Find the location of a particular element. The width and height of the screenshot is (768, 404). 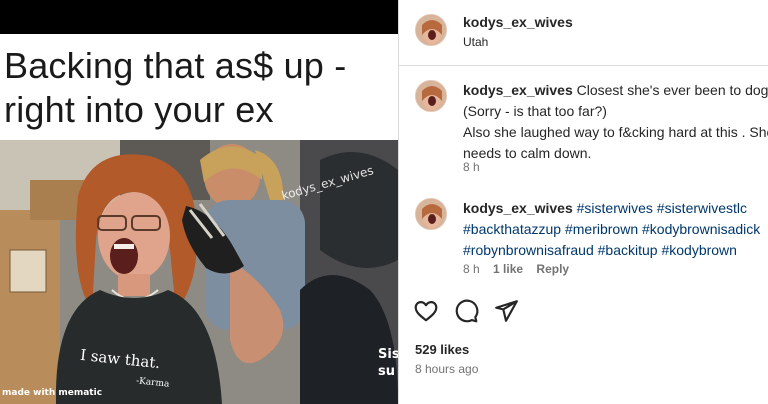

post-header: kodys_ex_wives Utah is located at coordinates (583, 33).